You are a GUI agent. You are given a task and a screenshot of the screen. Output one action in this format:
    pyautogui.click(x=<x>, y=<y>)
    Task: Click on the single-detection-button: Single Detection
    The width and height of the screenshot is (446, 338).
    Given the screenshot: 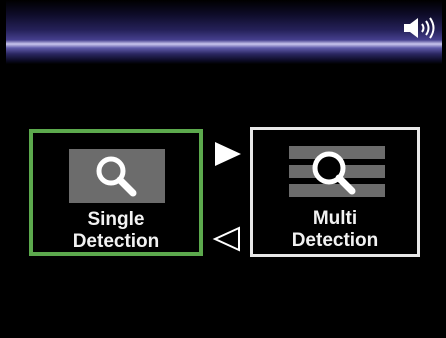 What is the action you would take?
    pyautogui.click(x=116, y=192)
    